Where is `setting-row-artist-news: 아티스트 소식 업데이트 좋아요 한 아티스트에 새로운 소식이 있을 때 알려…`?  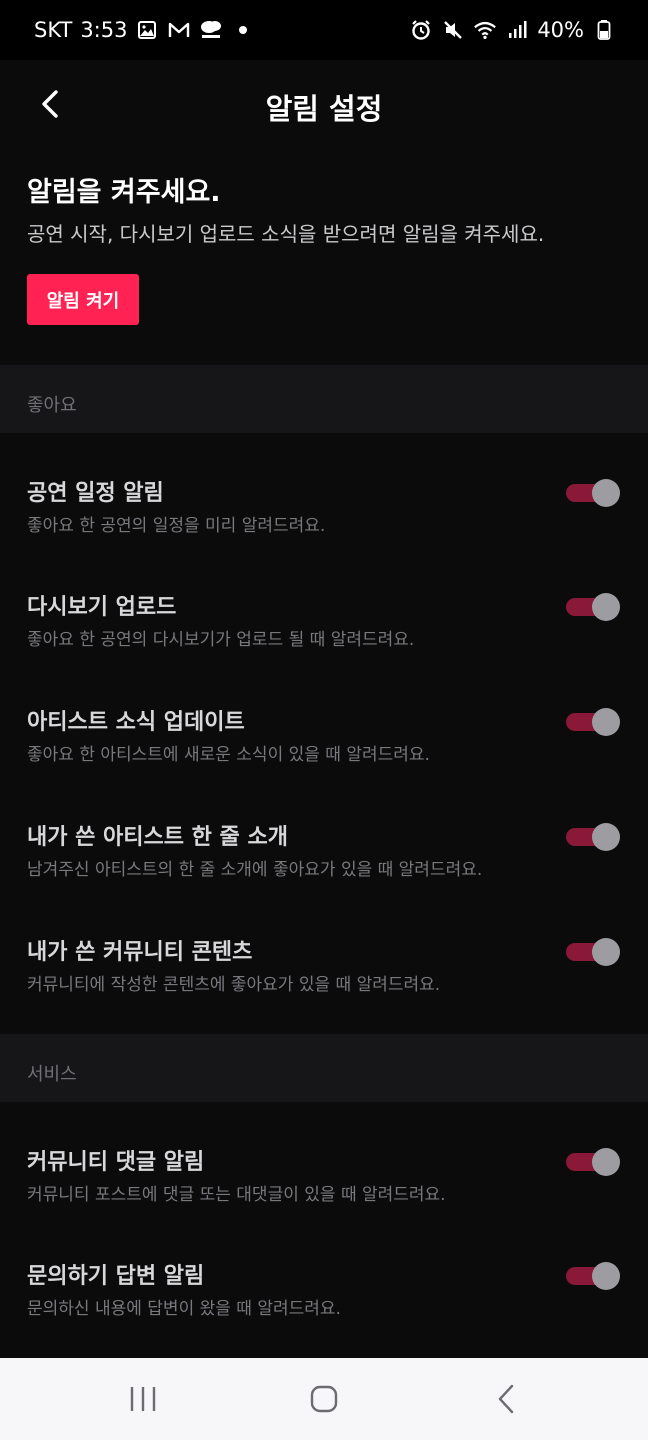 setting-row-artist-news: 아티스트 소식 업데이트 좋아요 한 아티스트에 새로운 소식이 있을 때 알려… is located at coordinates (324, 761).